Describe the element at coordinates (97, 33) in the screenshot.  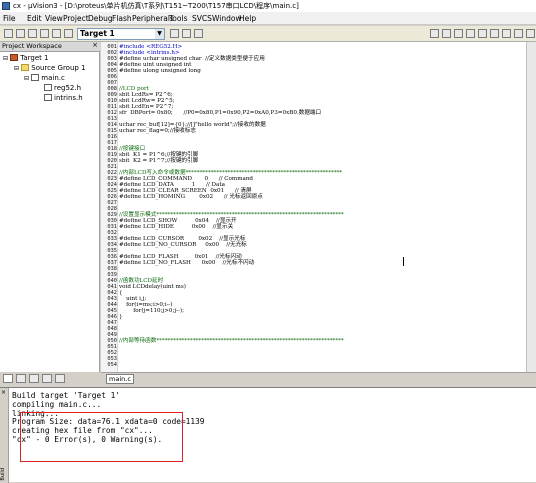
I see `target-select-value: Target 1` at that location.